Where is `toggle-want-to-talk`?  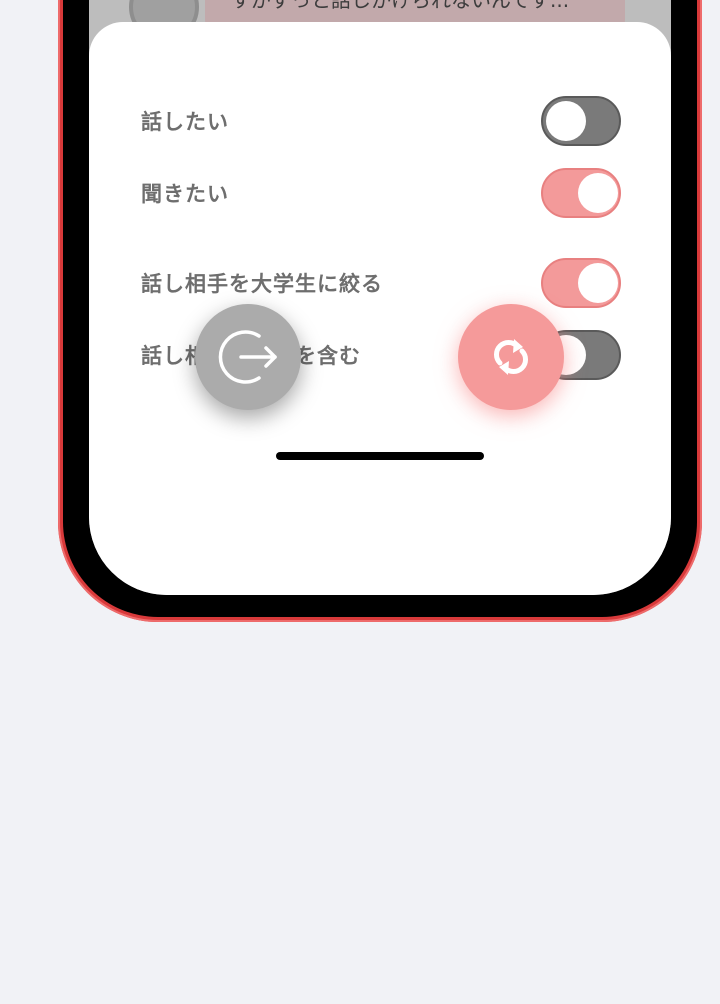
toggle-want-to-talk is located at coordinates (581, 121).